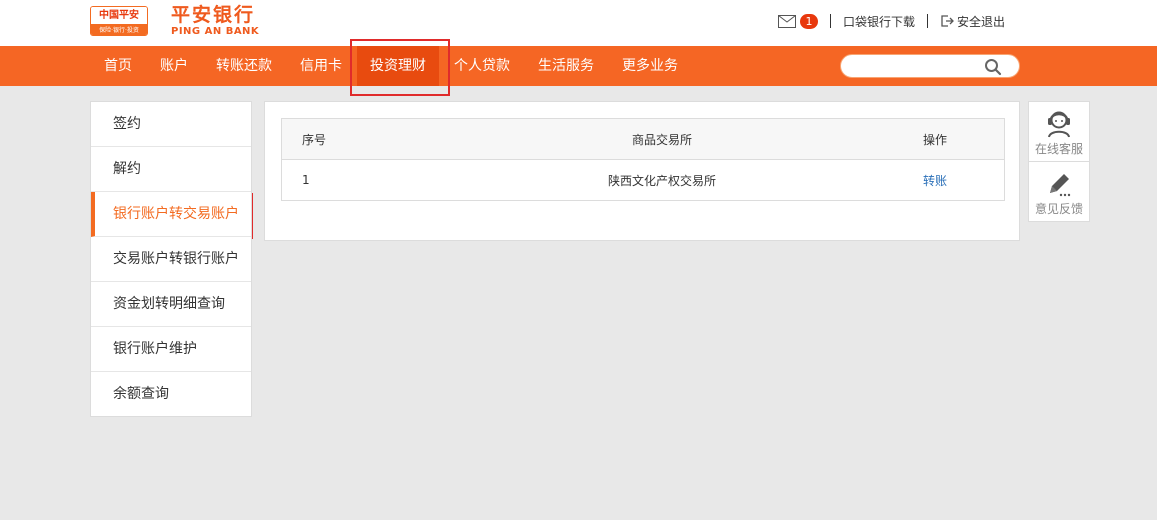 This screenshot has height=520, width=1157. Describe the element at coordinates (809, 21) in the screenshot. I see `mail-count-badge: 1` at that location.